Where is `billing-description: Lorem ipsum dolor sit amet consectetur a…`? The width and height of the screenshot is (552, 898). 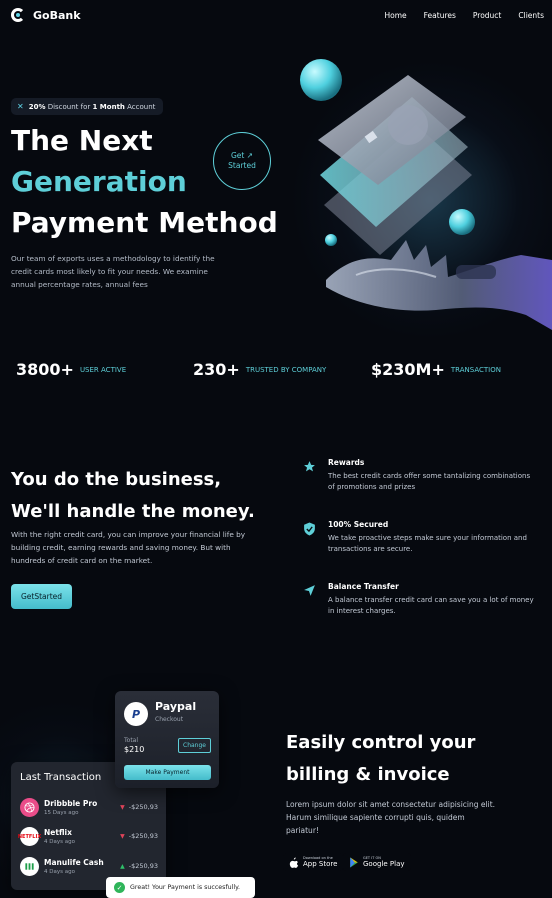
billing-description: Lorem ipsum dolor sit amet consectetur a… is located at coordinates (391, 817).